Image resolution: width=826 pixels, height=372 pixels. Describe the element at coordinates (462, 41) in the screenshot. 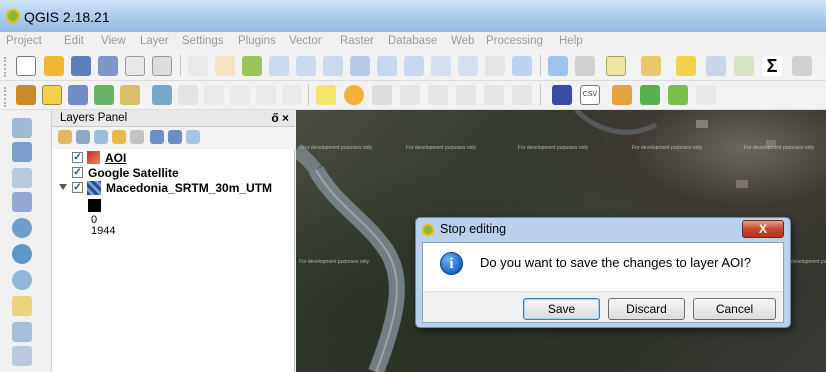

I see `menu-web: Web` at that location.